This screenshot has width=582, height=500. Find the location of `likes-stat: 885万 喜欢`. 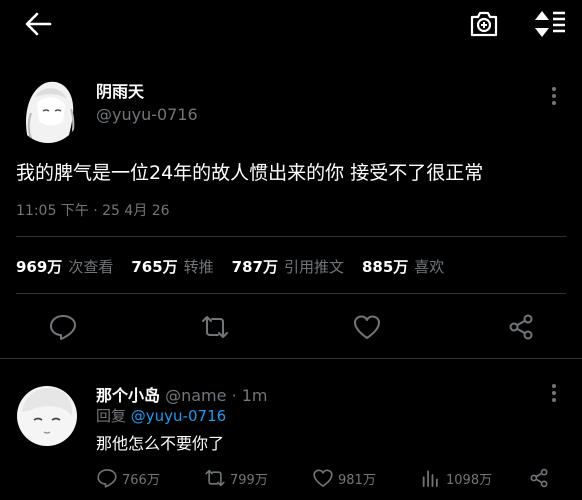

likes-stat: 885万 喜欢 is located at coordinates (403, 266).